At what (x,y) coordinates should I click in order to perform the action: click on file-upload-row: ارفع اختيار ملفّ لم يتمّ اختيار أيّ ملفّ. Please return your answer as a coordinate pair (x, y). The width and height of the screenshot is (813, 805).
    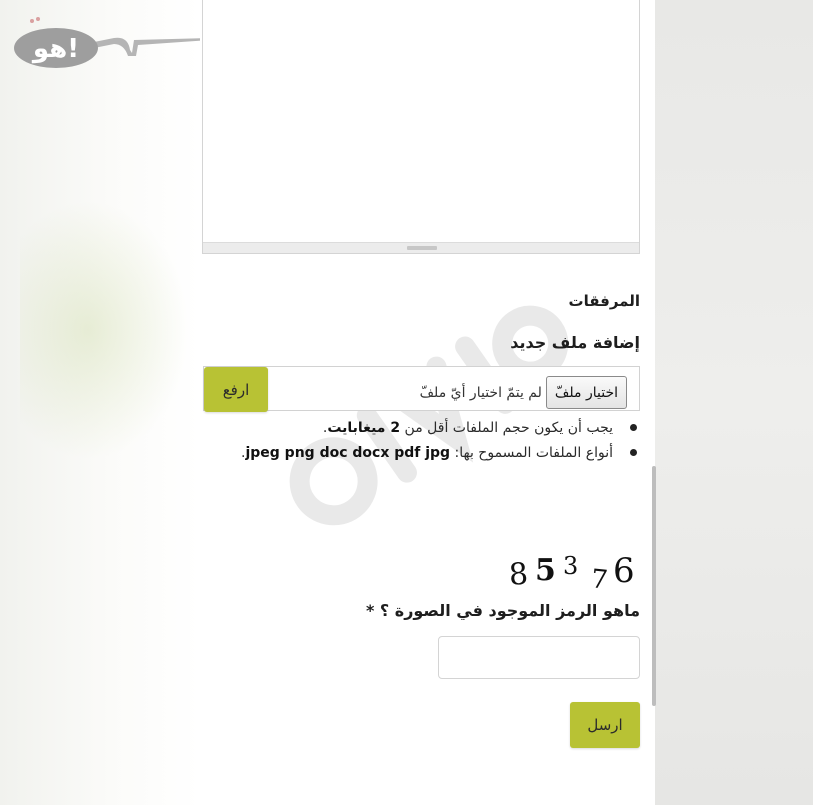
    Looking at the image, I should click on (421, 389).